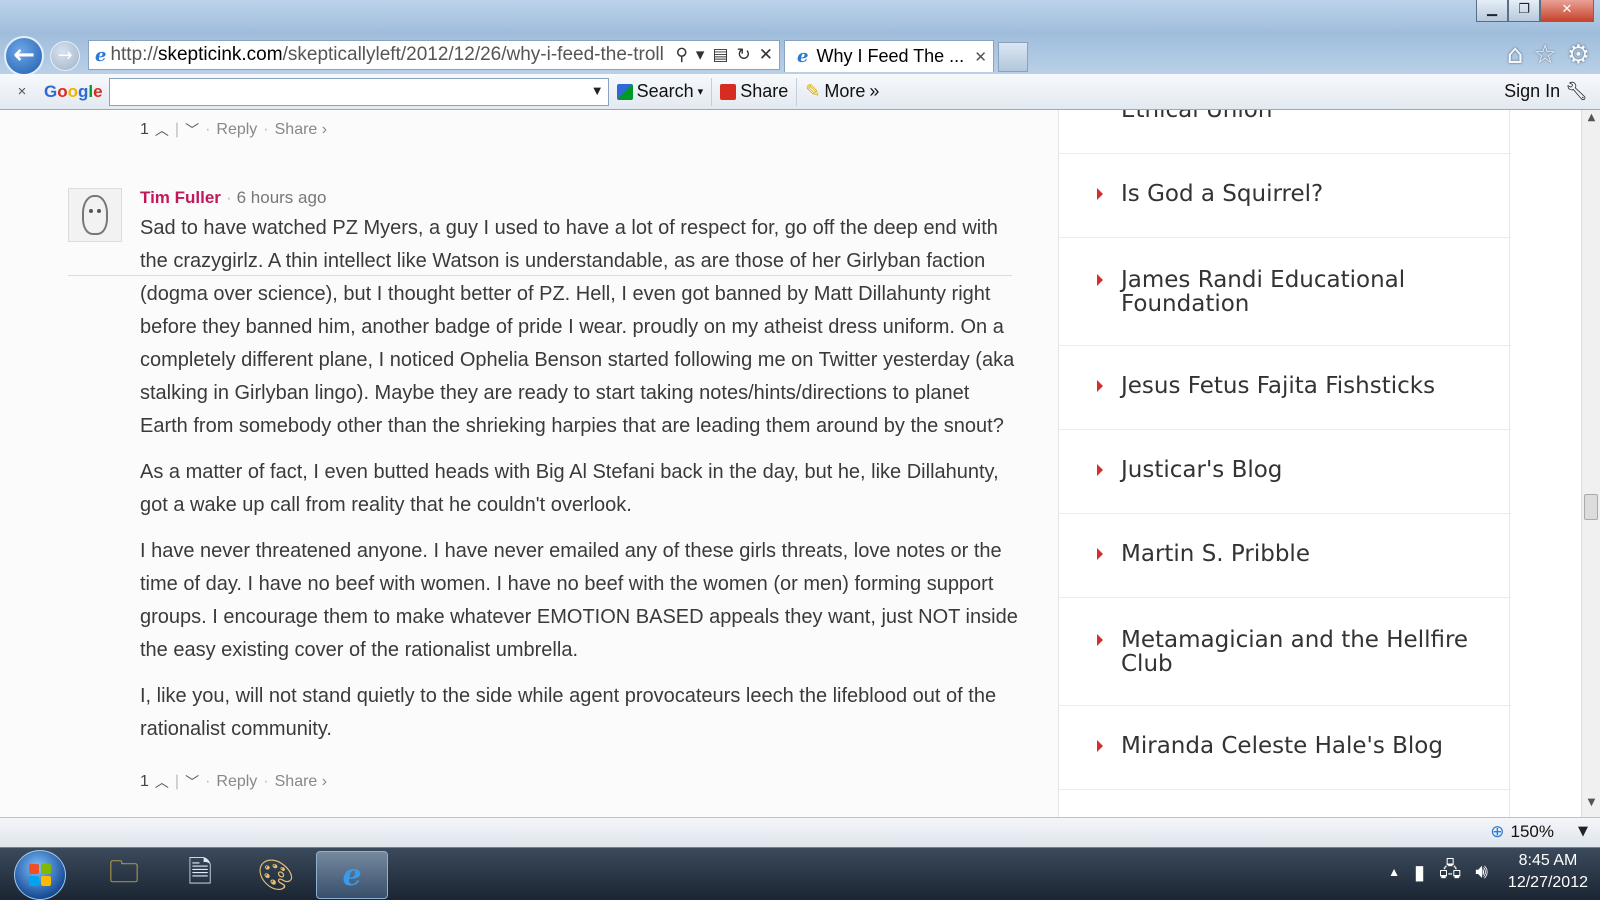 The height and width of the screenshot is (900, 1600). Describe the element at coordinates (1583, 831) in the screenshot. I see `zoom-dropdown-icon: ▼` at that location.